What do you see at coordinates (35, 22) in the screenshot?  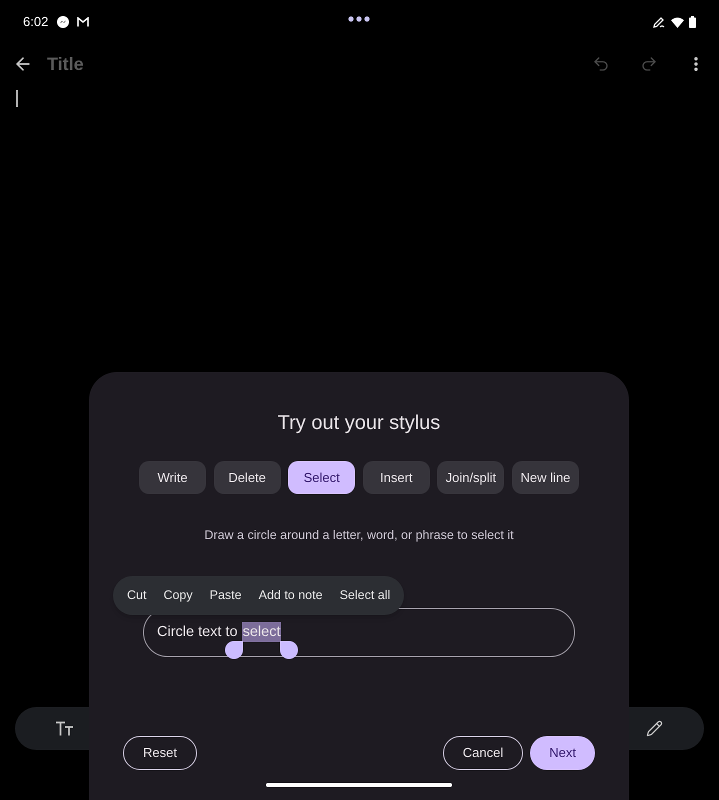 I see `status-time: 6:02` at bounding box center [35, 22].